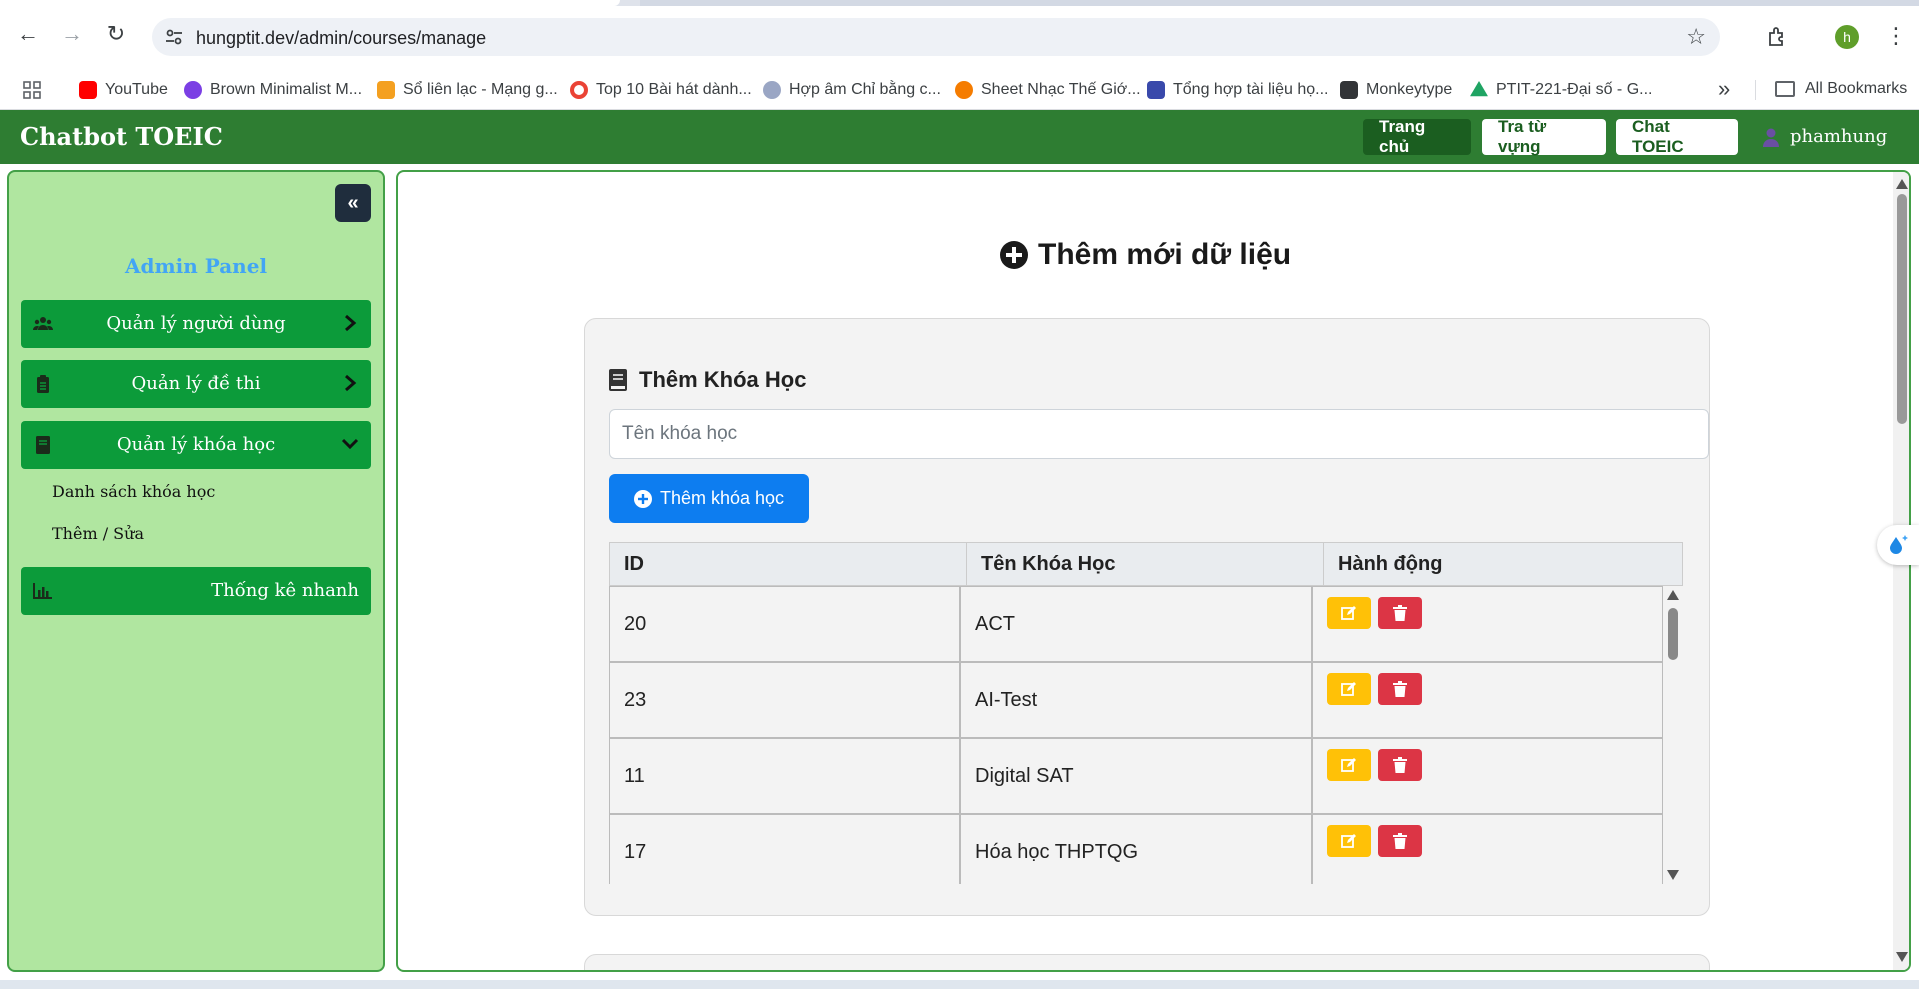 This screenshot has width=1919, height=989. Describe the element at coordinates (1136, 624) in the screenshot. I see `cell-name: ACT` at that location.